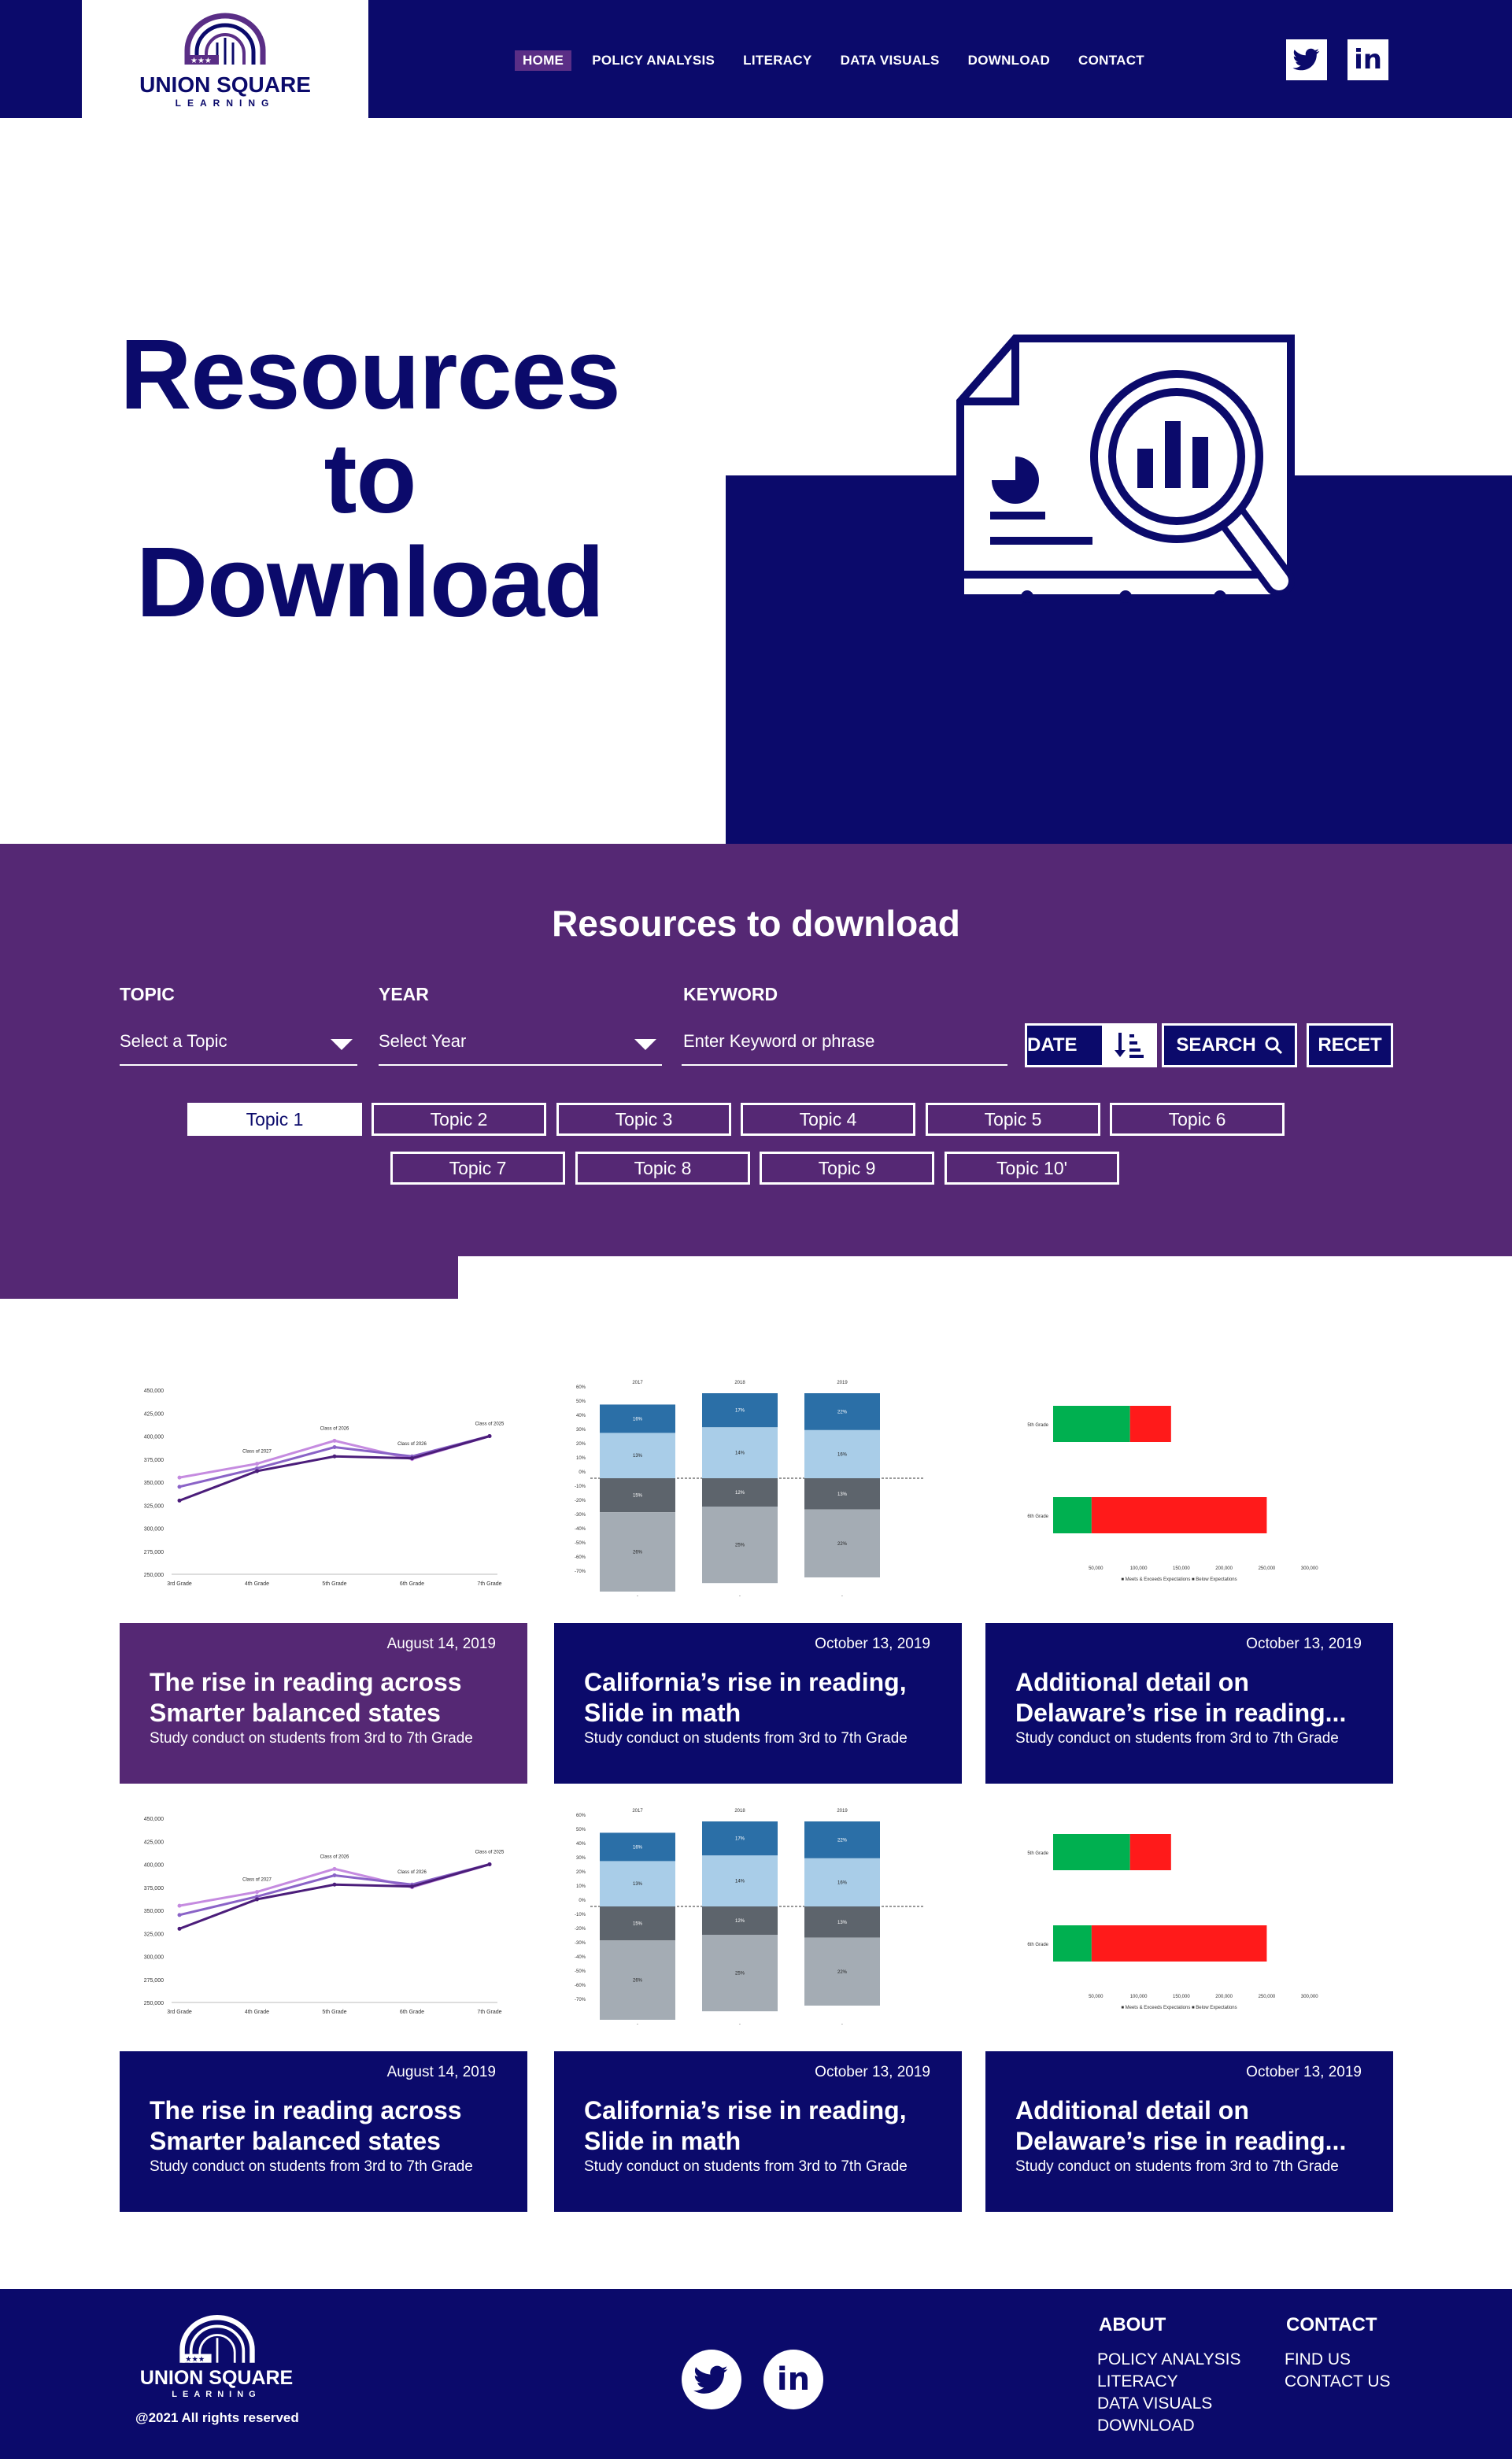  What do you see at coordinates (779, 1041) in the screenshot?
I see `keyword-input: Enter Keyword or phrase` at bounding box center [779, 1041].